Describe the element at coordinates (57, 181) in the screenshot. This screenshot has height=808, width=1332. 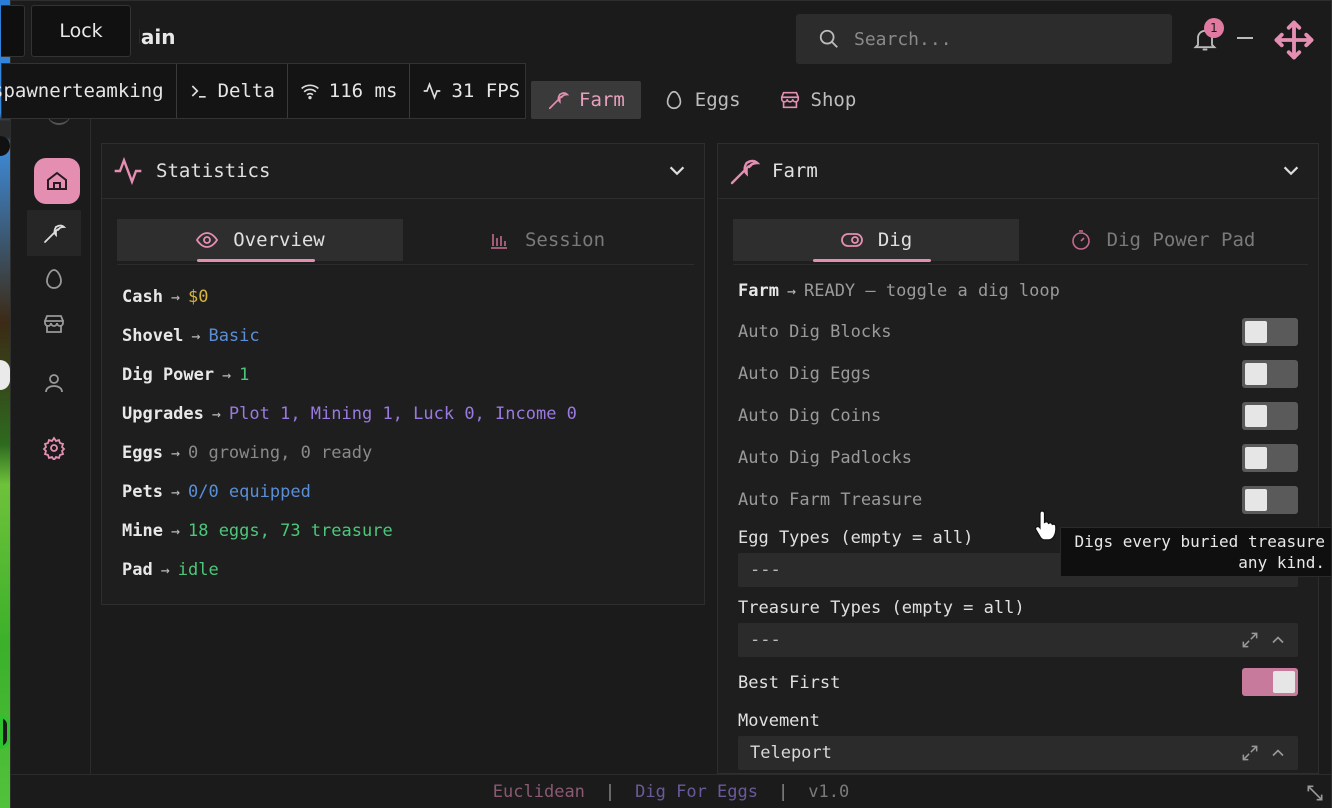
I see `sidebar-item-home` at that location.